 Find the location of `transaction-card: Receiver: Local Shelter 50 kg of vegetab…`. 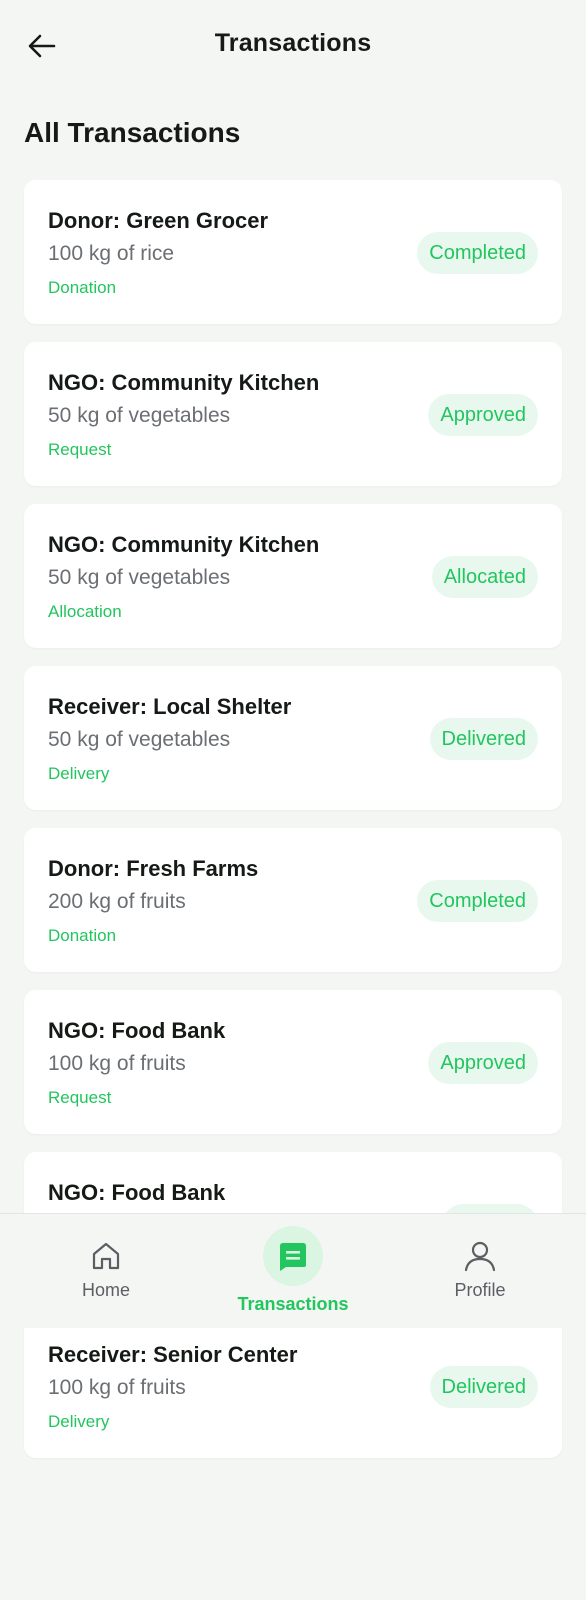

transaction-card: Receiver: Local Shelter 50 kg of vegetab… is located at coordinates (293, 738).